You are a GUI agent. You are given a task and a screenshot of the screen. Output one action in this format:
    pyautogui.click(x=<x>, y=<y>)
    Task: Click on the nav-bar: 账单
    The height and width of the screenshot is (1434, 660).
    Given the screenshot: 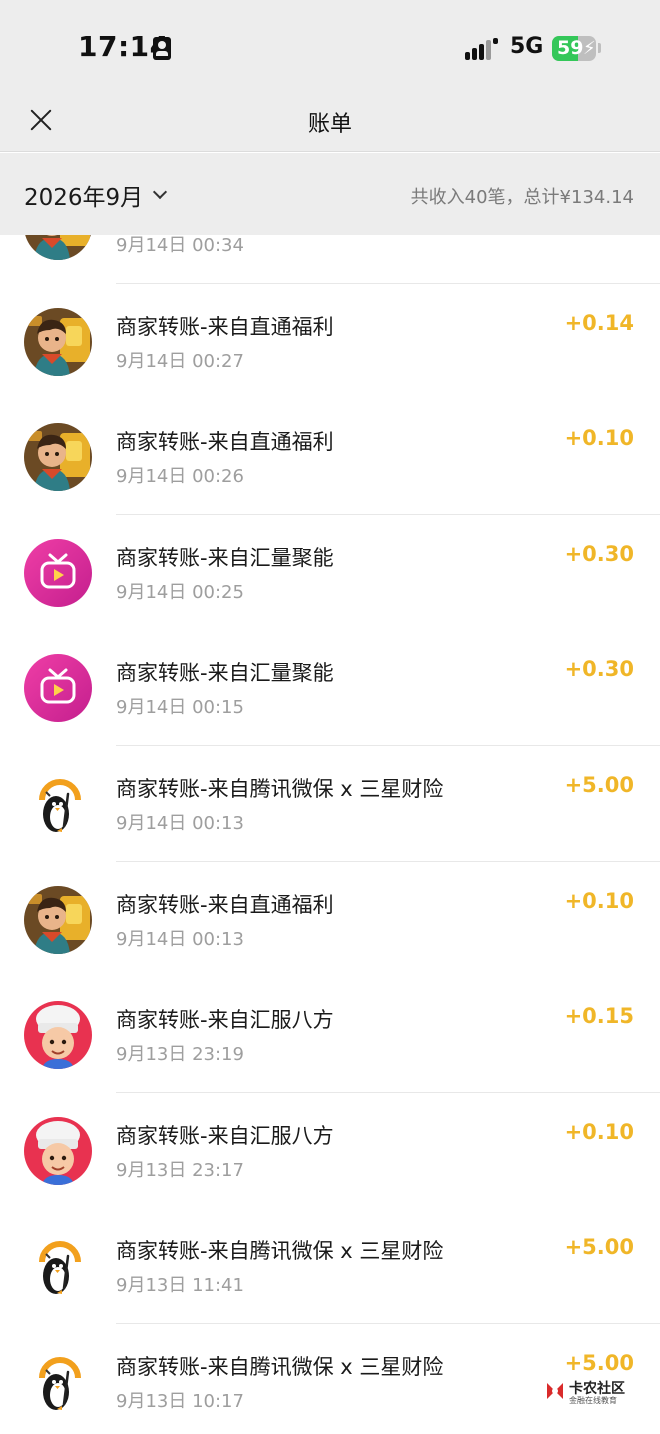 What is the action you would take?
    pyautogui.click(x=330, y=122)
    